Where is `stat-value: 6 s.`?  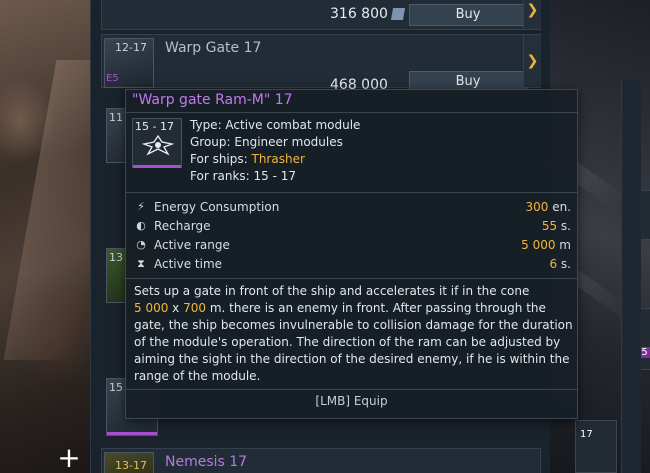 stat-value: 6 s. is located at coordinates (560, 264).